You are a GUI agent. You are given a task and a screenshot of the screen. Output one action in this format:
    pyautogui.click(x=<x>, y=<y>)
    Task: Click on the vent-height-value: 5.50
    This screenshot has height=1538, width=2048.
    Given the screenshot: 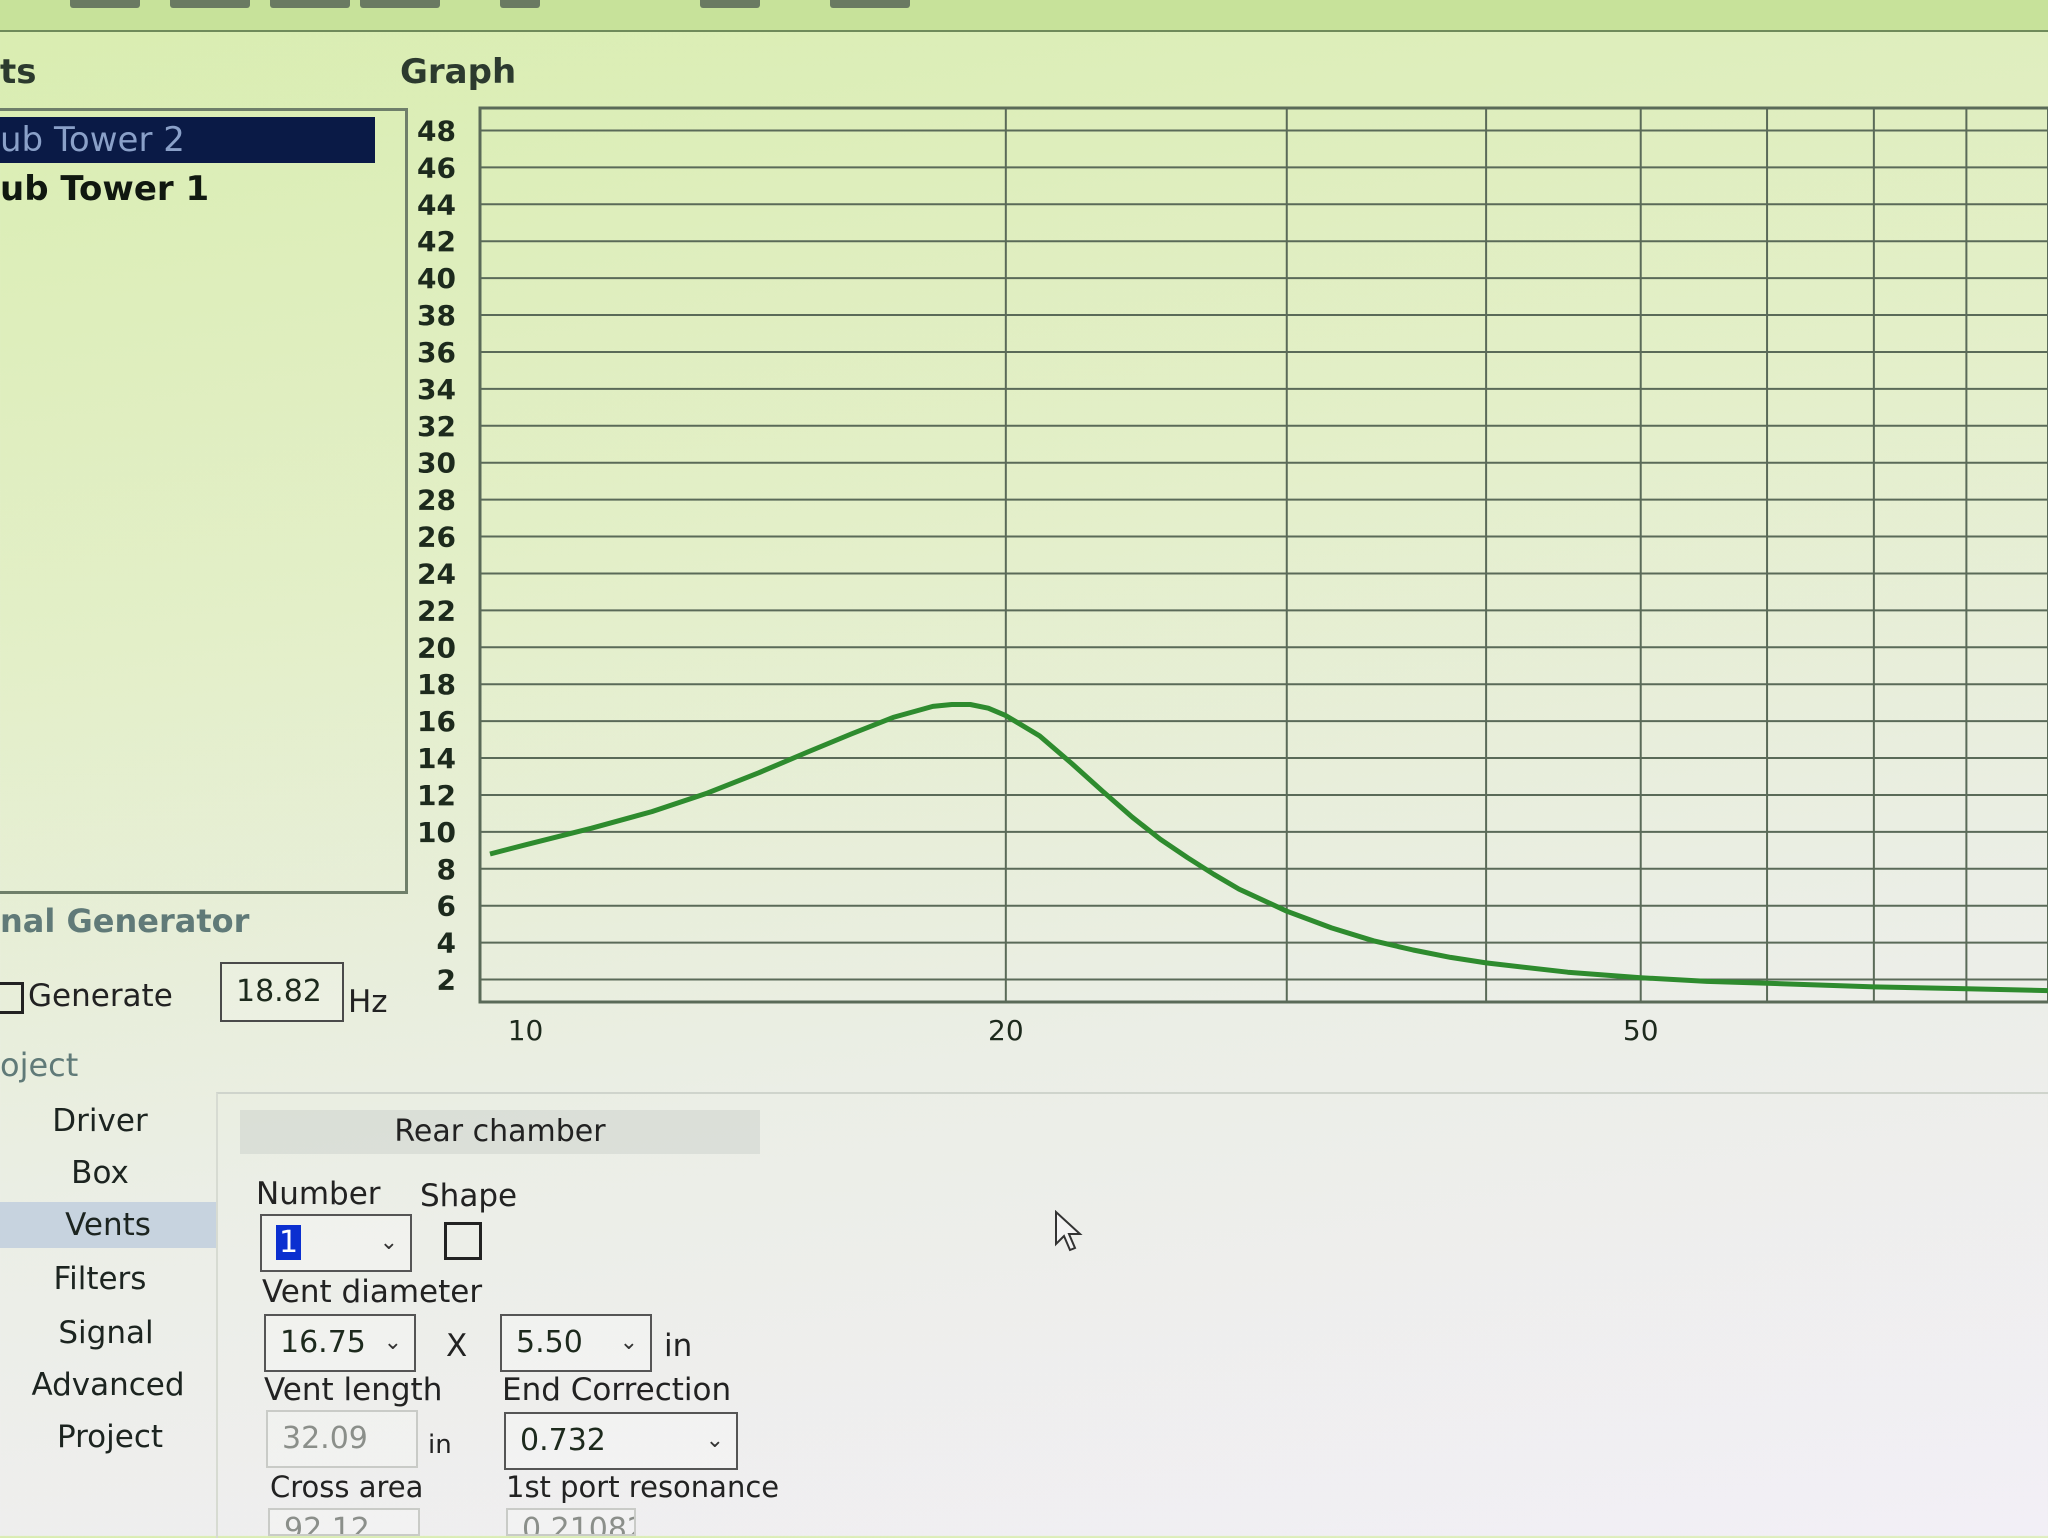 What is the action you would take?
    pyautogui.click(x=549, y=1342)
    